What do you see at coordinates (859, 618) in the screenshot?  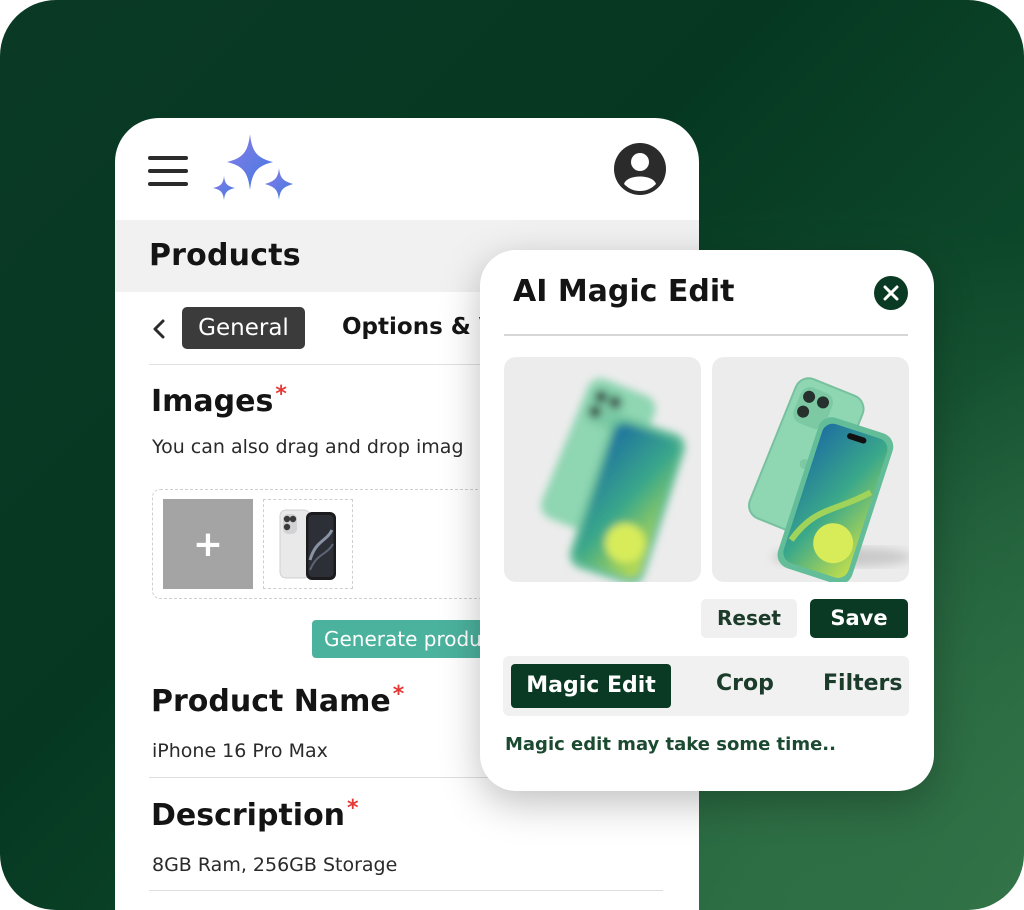 I see `save-button: Save` at bounding box center [859, 618].